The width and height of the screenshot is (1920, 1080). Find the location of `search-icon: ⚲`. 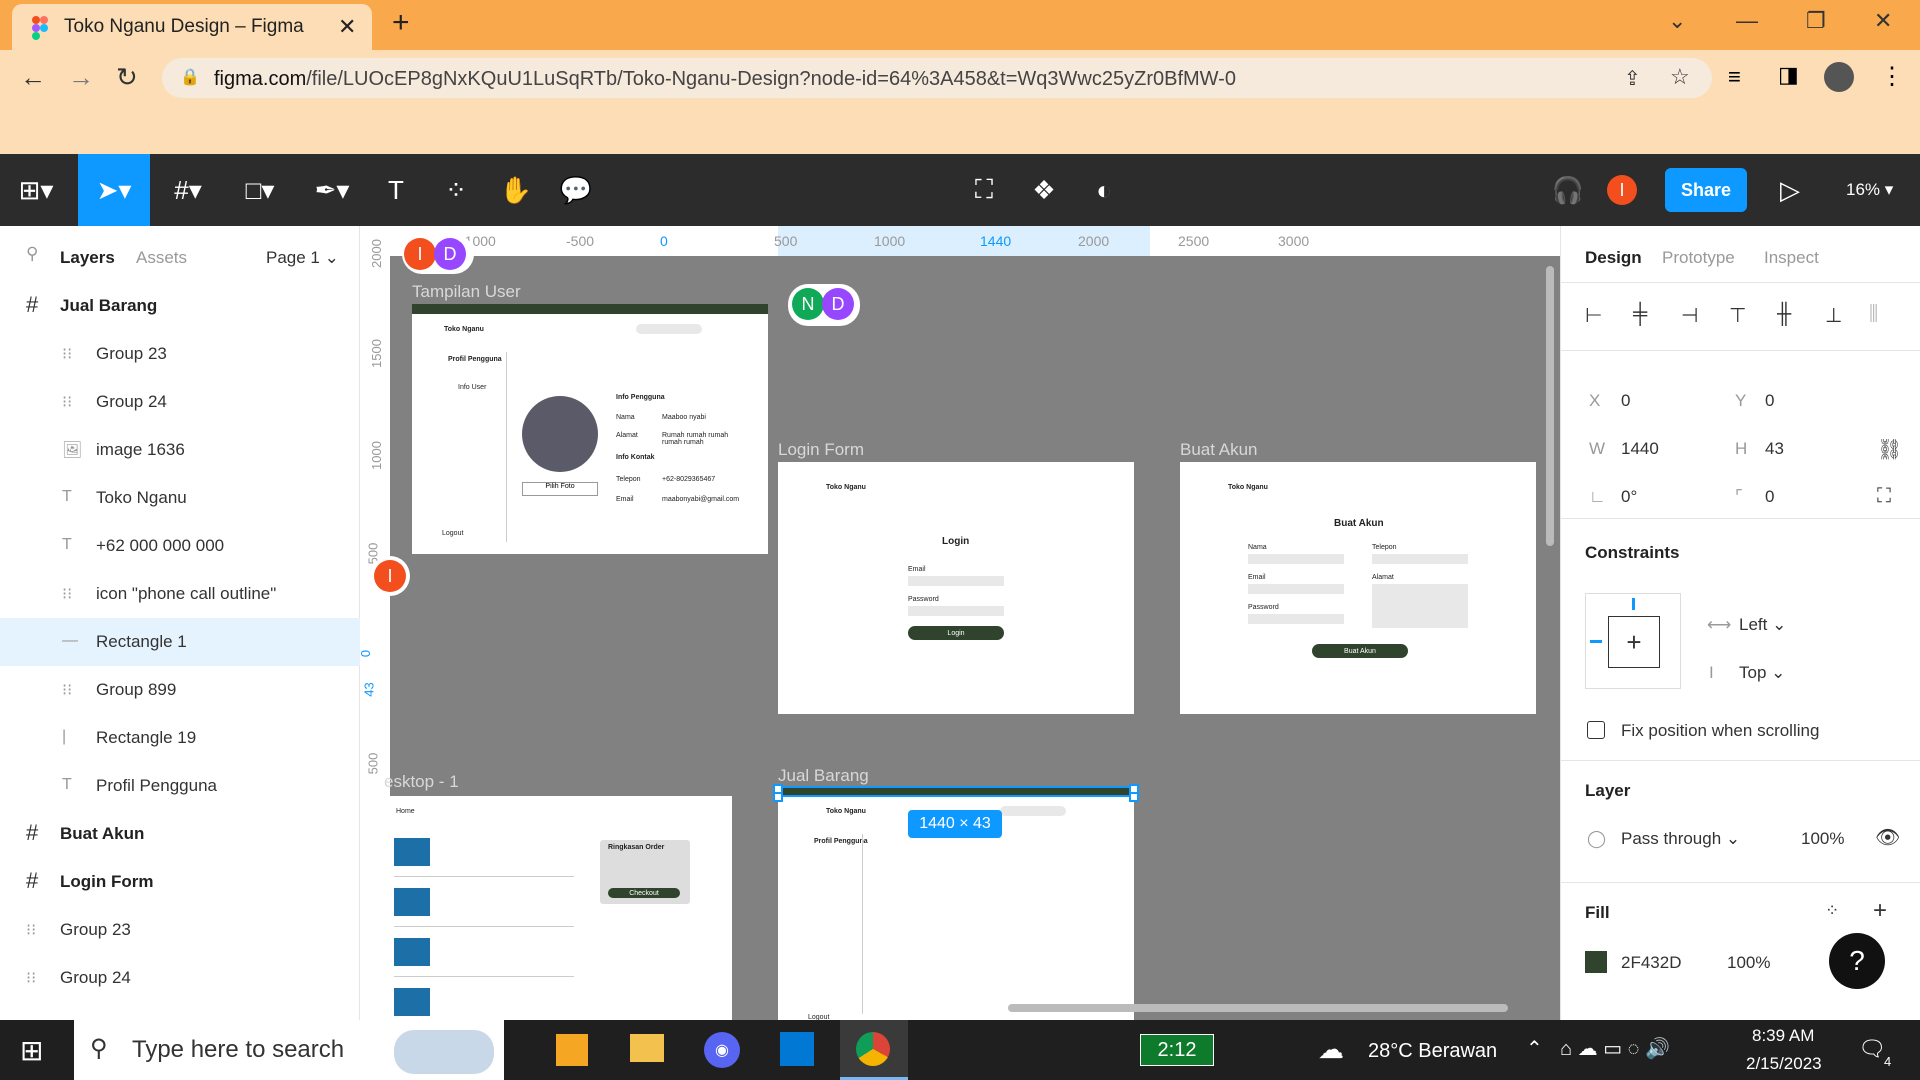

search-icon: ⚲ is located at coordinates (32, 254).